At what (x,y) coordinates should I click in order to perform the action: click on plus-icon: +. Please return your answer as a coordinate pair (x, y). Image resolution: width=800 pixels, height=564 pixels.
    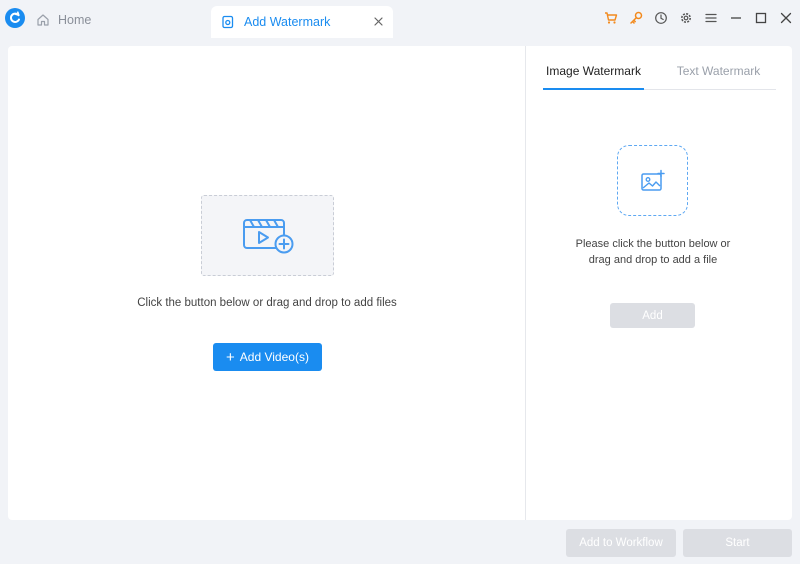
    Looking at the image, I should click on (230, 357).